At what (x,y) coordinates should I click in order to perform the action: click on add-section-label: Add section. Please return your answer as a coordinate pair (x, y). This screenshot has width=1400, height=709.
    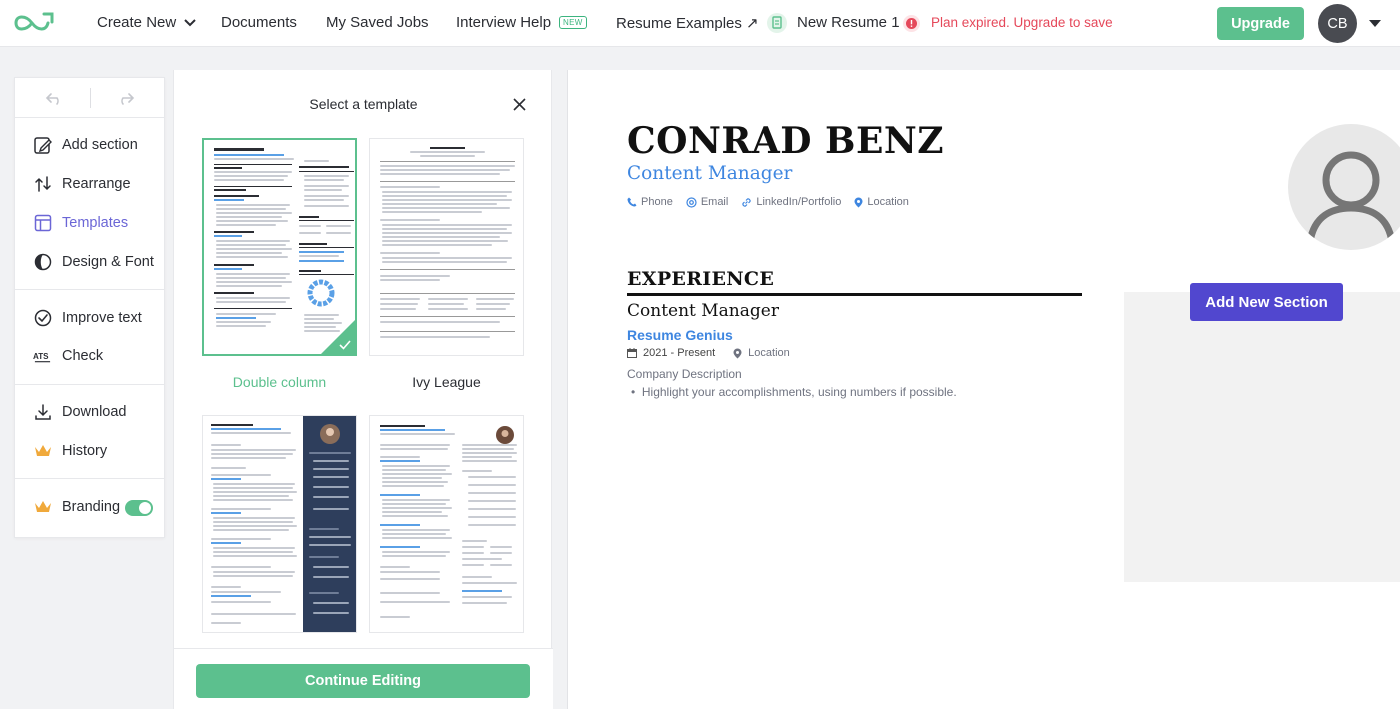
    Looking at the image, I should click on (100, 145).